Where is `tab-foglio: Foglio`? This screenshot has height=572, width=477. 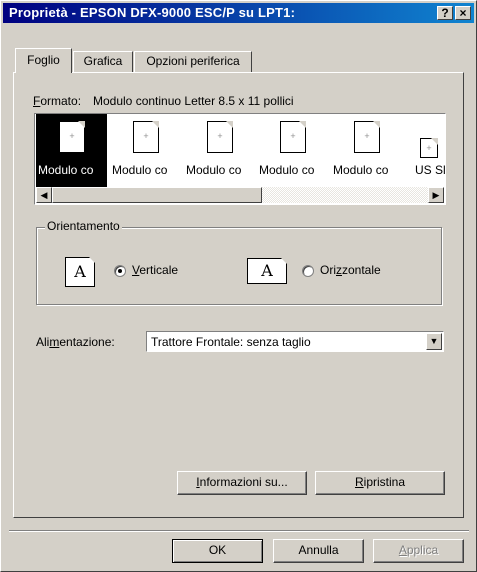 tab-foglio: Foglio is located at coordinates (43, 60).